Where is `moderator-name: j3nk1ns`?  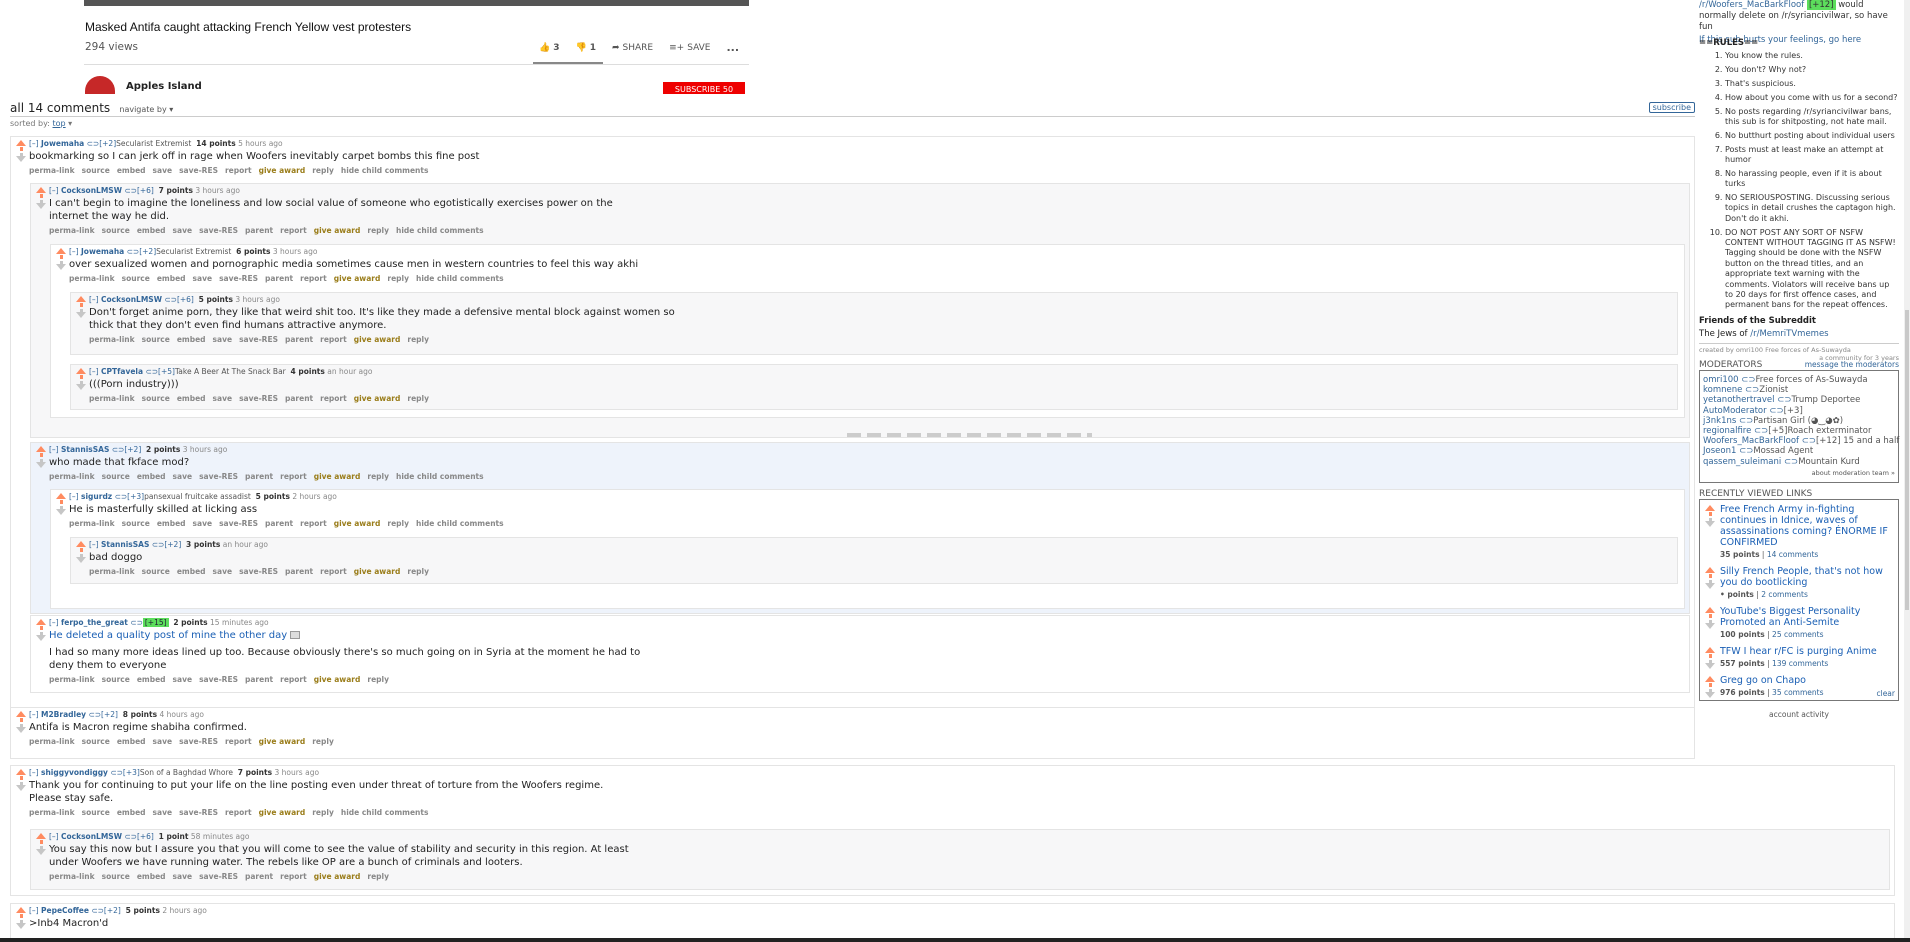 moderator-name: j3nk1ns is located at coordinates (1719, 421).